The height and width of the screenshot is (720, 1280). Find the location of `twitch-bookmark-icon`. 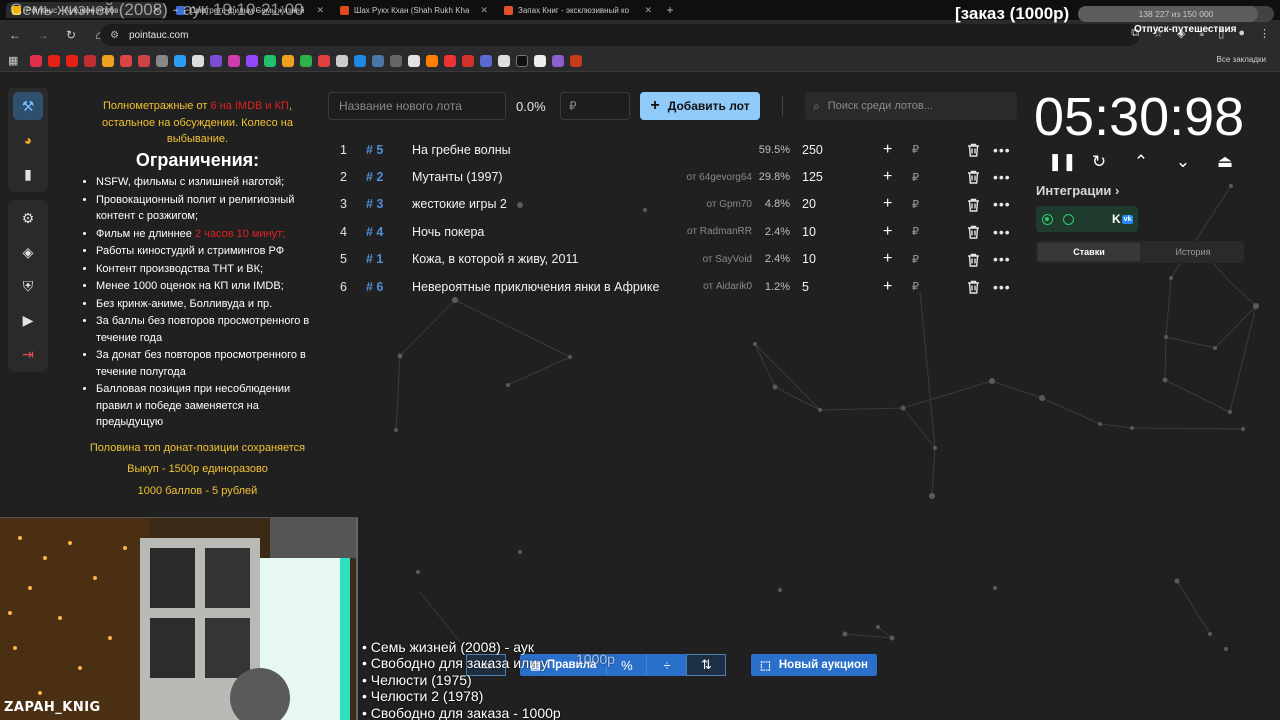

twitch-bookmark-icon is located at coordinates (252, 60).